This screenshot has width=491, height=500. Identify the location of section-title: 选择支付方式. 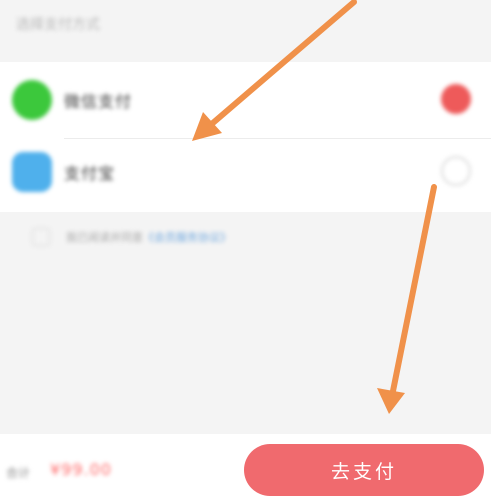
(58, 25).